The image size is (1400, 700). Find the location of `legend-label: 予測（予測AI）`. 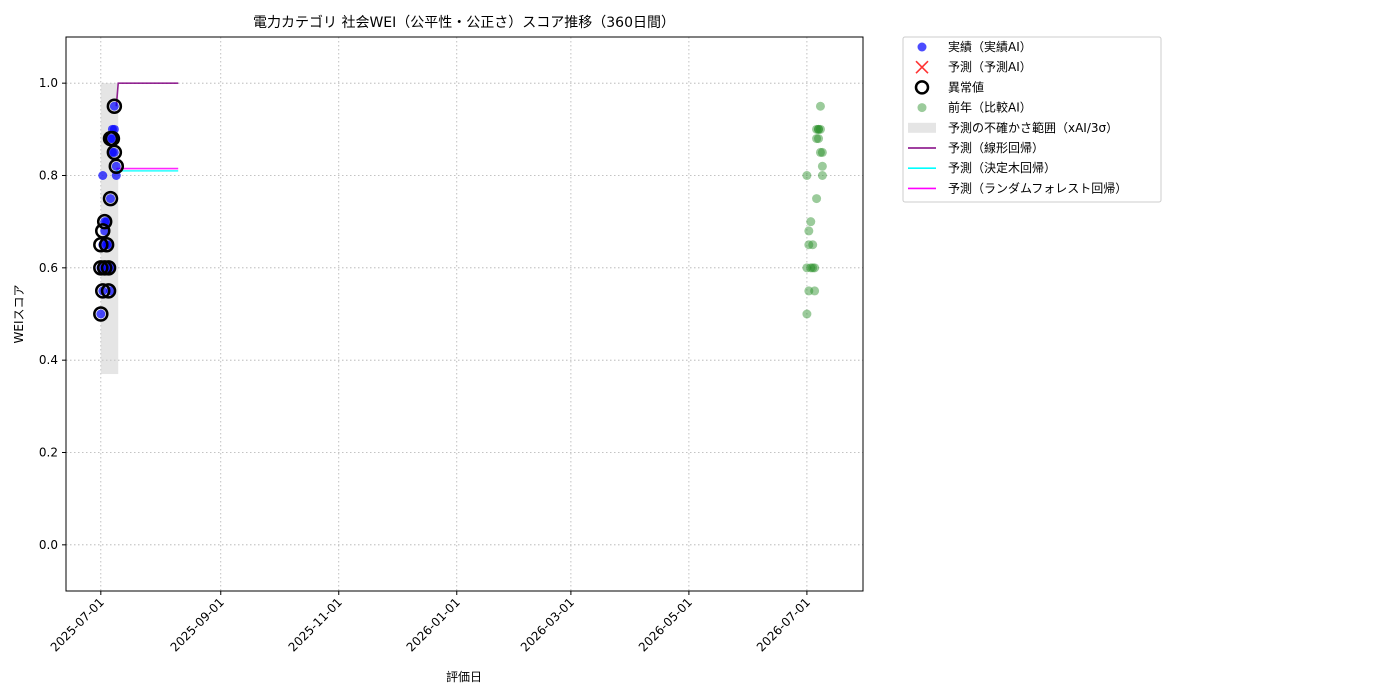

legend-label: 予測（予測AI） is located at coordinates (990, 67).